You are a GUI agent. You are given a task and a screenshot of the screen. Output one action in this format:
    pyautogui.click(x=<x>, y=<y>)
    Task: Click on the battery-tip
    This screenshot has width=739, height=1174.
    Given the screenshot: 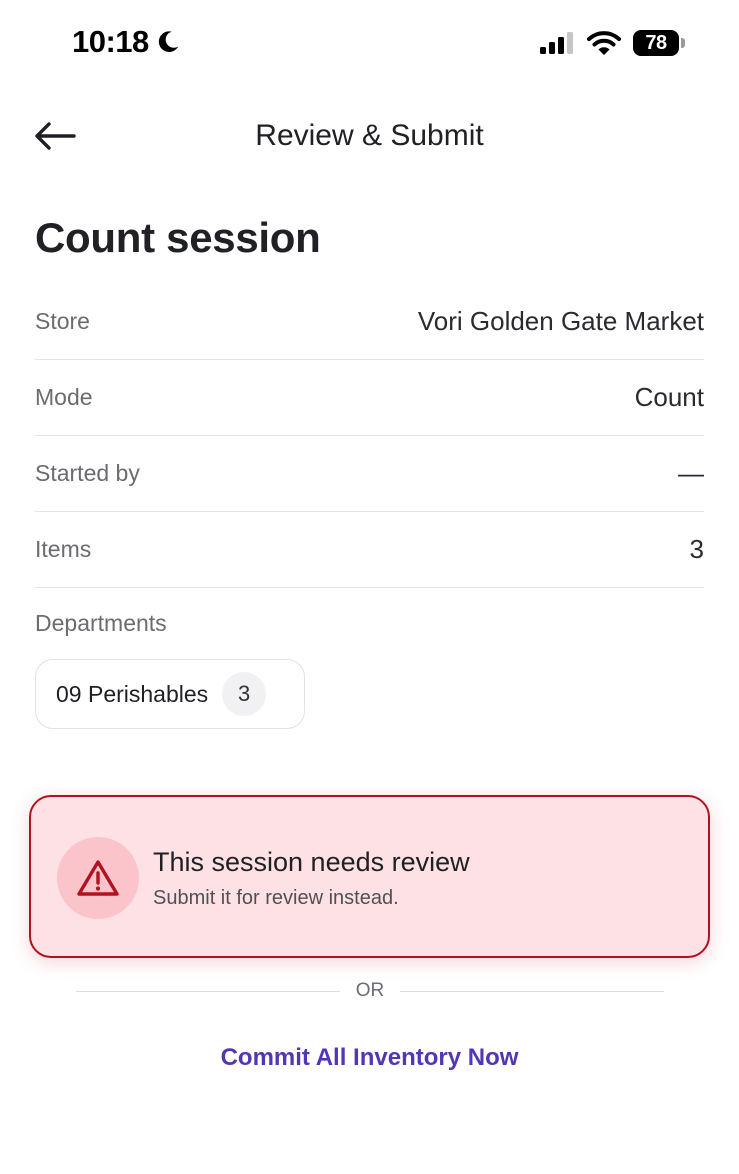 What is the action you would take?
    pyautogui.click(x=683, y=43)
    